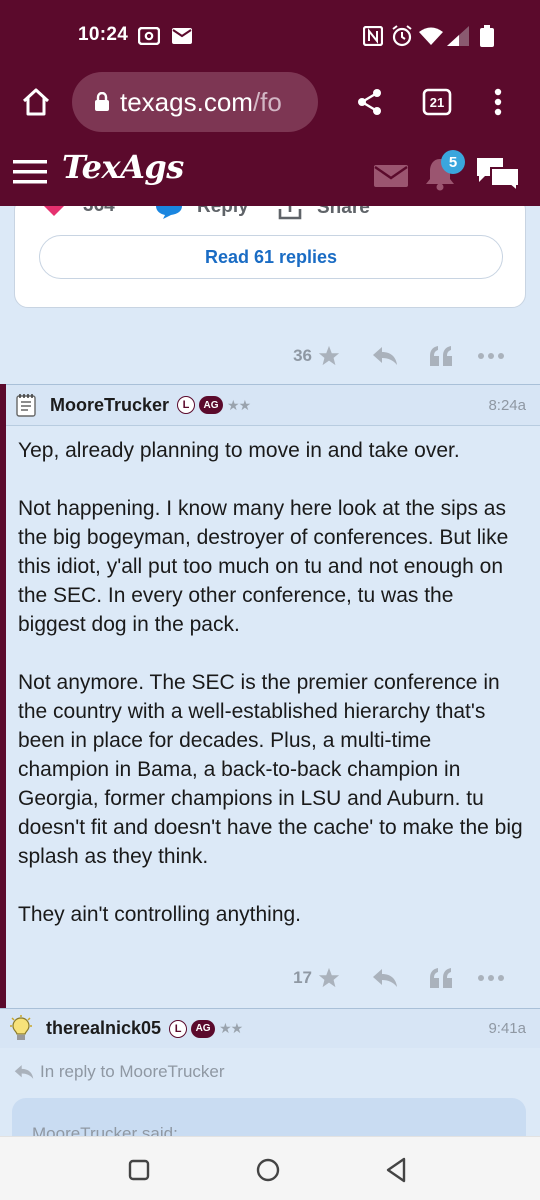  What do you see at coordinates (169, 212) in the screenshot?
I see `chat-bubble-icon` at bounding box center [169, 212].